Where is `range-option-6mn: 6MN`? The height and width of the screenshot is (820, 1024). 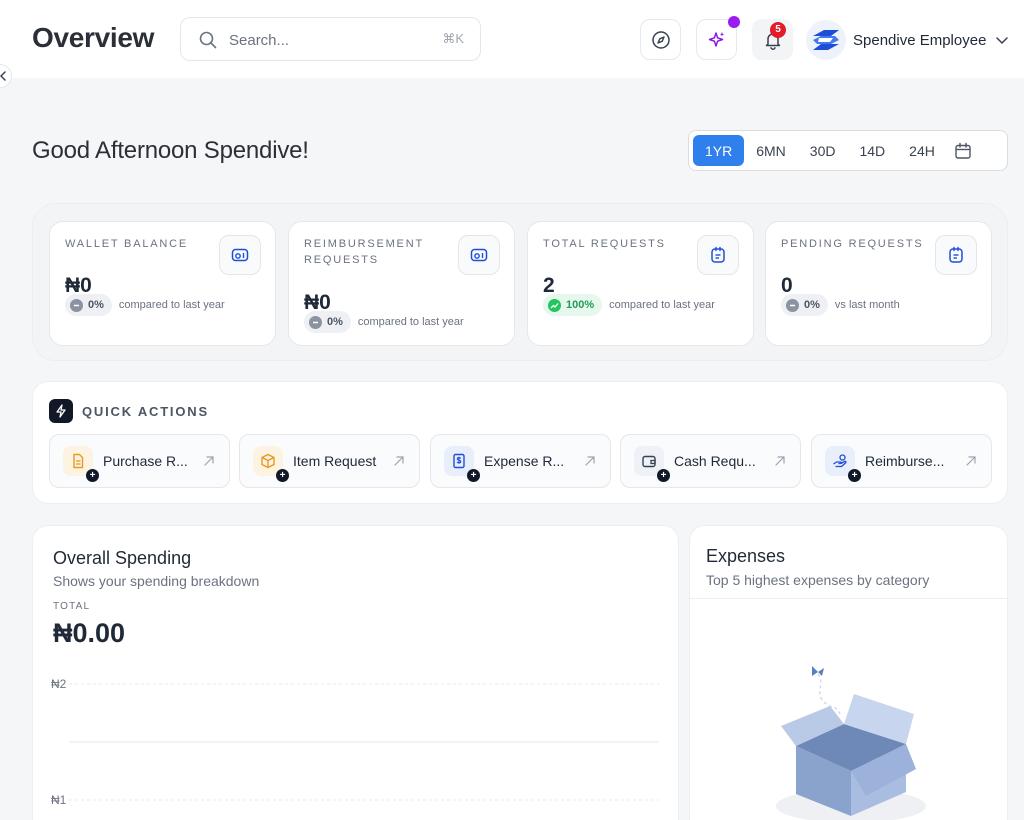
range-option-6mn: 6MN is located at coordinates (771, 150).